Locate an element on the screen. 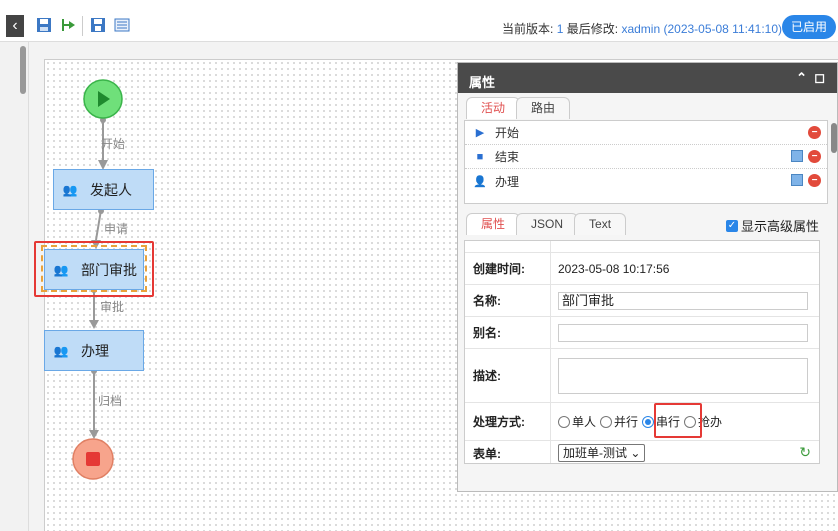 The width and height of the screenshot is (838, 531). flow-connect-icon is located at coordinates (68, 25).